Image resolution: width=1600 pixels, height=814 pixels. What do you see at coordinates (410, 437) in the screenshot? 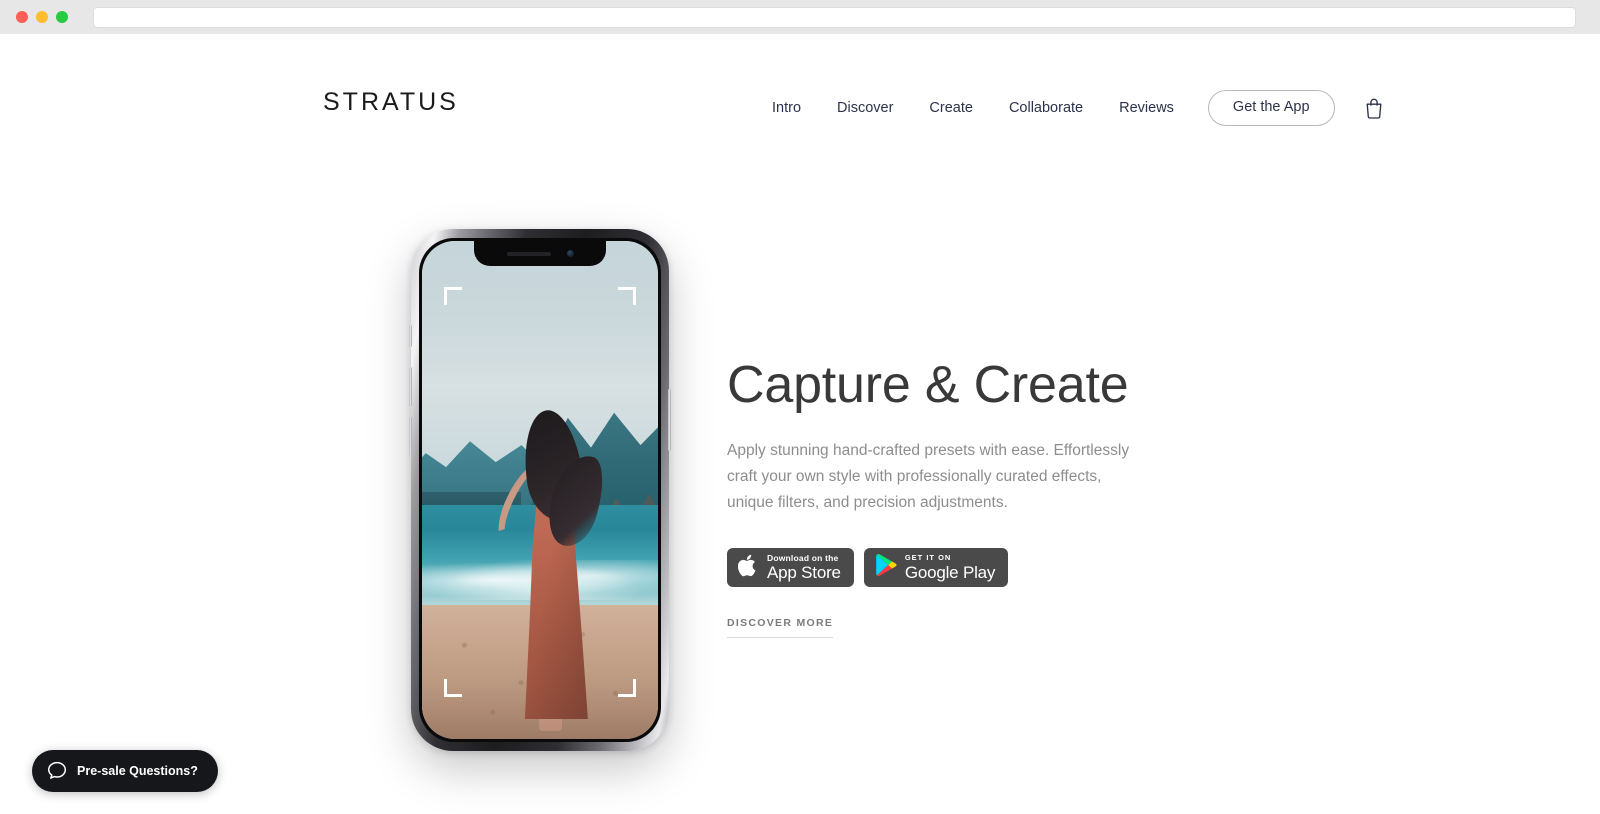
I see `phone-volume-down-button` at bounding box center [410, 437].